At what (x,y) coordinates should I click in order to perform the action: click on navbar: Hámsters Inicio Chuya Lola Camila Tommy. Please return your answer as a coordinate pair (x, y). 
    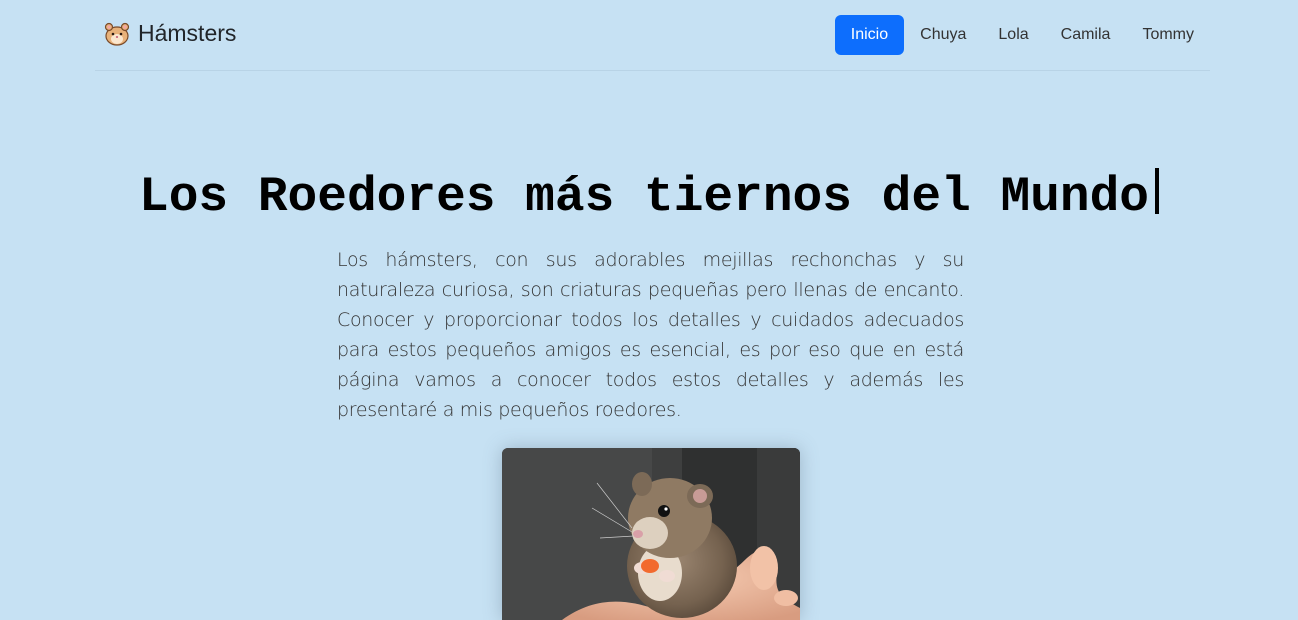
    Looking at the image, I should click on (652, 35).